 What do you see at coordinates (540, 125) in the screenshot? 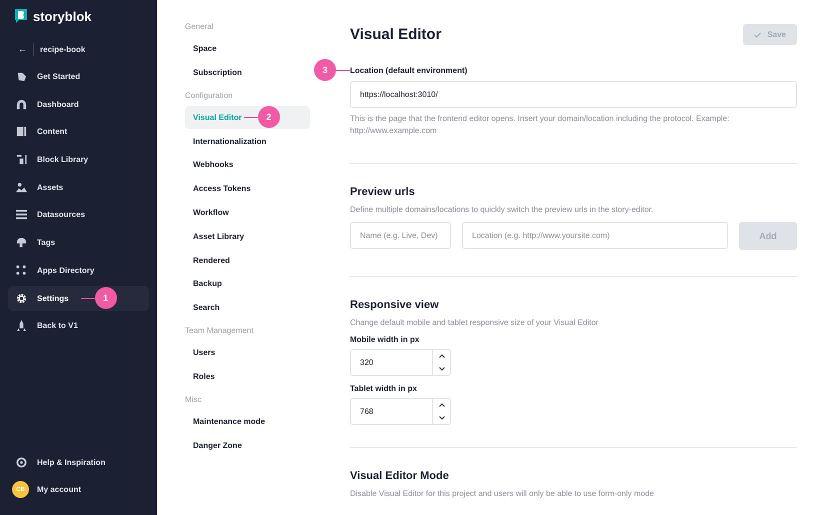
I see `help-text: This is the page that the frontend editor opens. Insert your domain/location including the protocol. Example: http://www.example.com` at bounding box center [540, 125].